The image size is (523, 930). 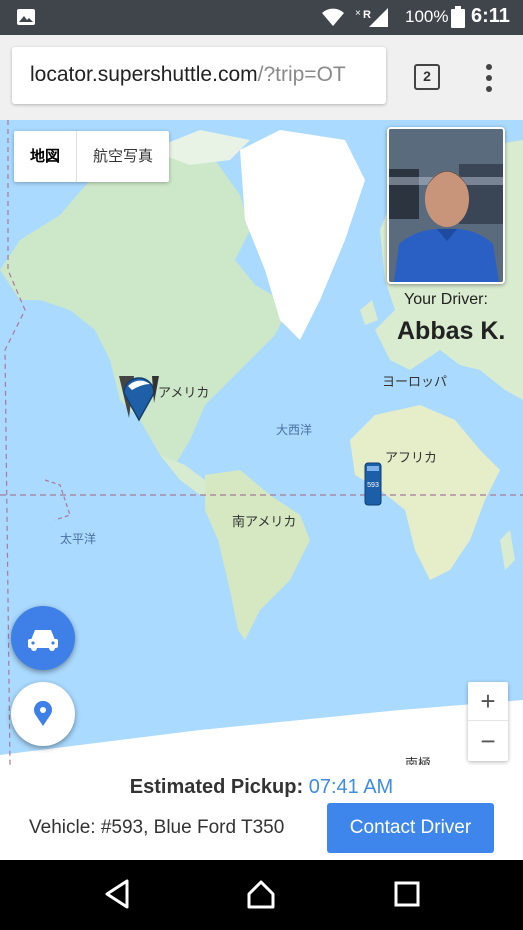 What do you see at coordinates (446, 299) in the screenshot?
I see `driver-caption: Your Driver:` at bounding box center [446, 299].